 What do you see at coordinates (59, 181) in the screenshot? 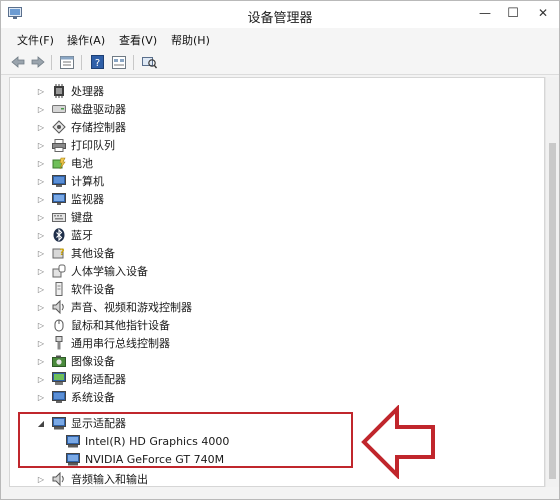
I see `computer-icon` at bounding box center [59, 181].